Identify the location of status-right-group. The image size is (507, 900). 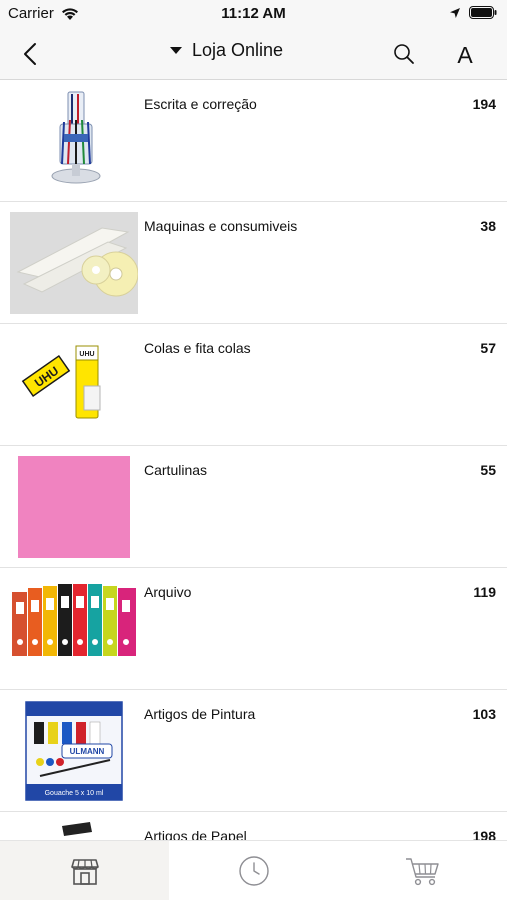
(473, 12).